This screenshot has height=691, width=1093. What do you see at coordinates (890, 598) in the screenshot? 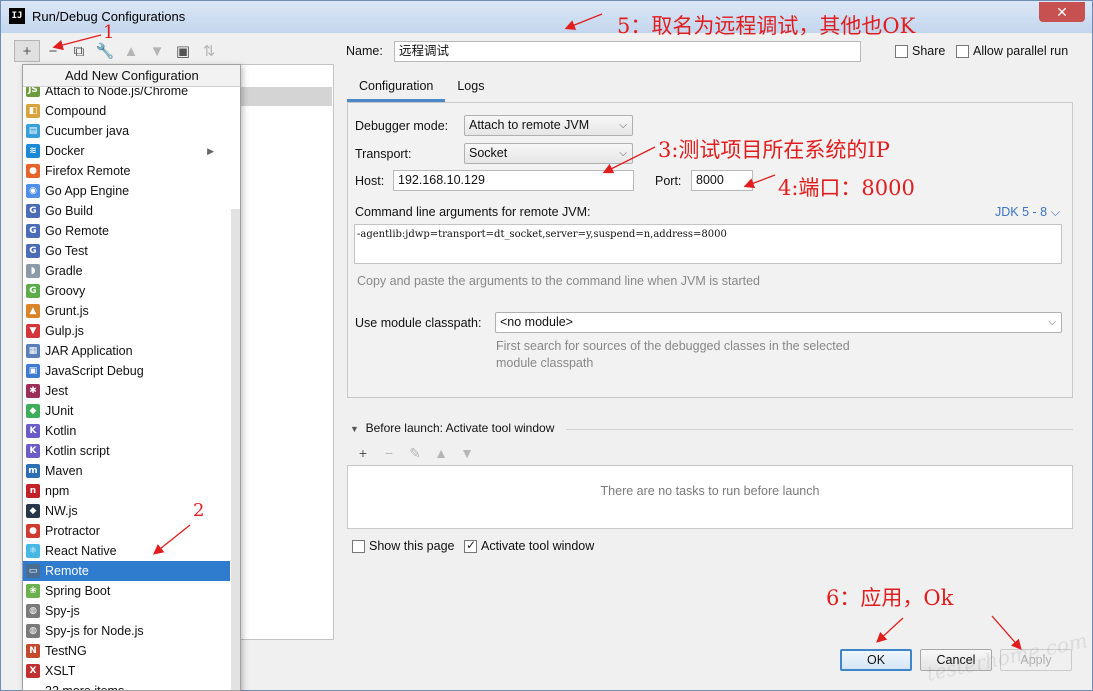
I see `annotation-step-6: 6：应用，Ok` at bounding box center [890, 598].